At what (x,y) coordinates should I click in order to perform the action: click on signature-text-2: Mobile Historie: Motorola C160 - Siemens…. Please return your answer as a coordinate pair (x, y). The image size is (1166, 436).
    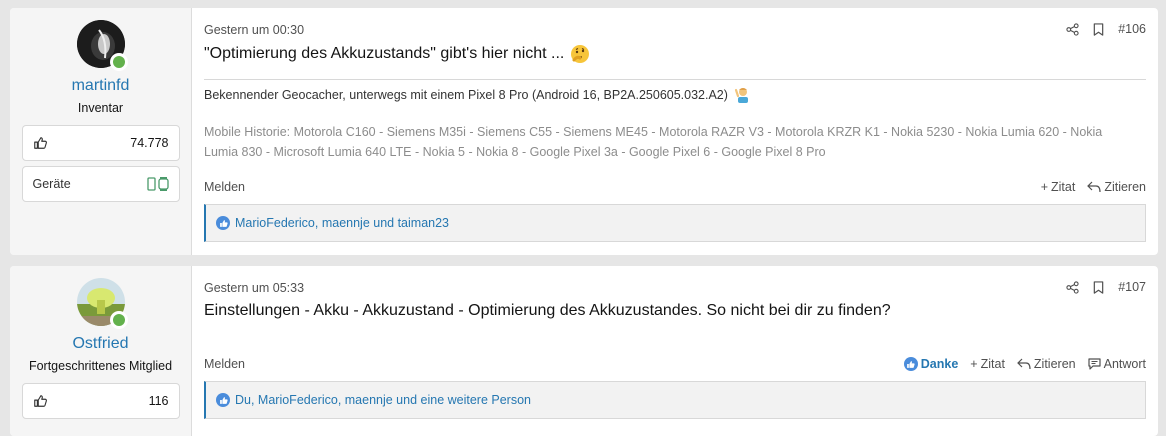
    Looking at the image, I should click on (653, 132).